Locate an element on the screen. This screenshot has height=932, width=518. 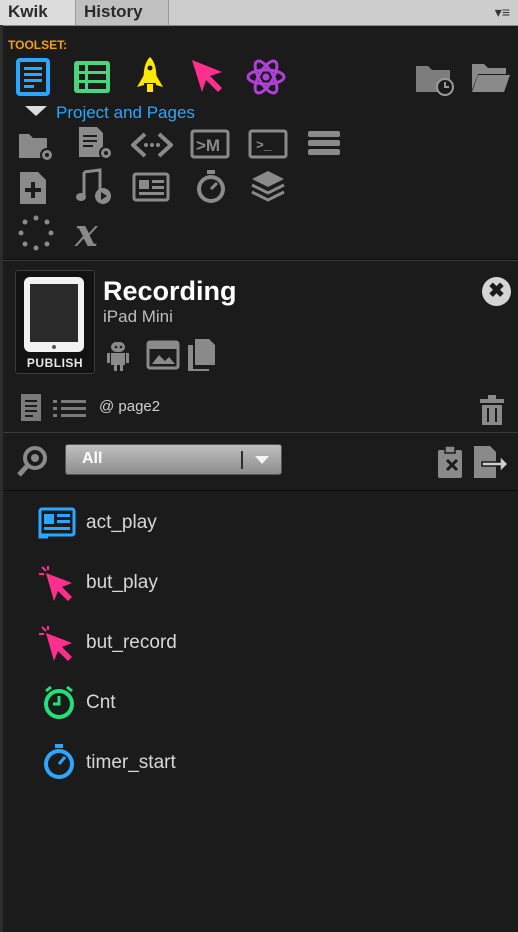
layer-item-cnt: Cnt is located at coordinates (259, 708).